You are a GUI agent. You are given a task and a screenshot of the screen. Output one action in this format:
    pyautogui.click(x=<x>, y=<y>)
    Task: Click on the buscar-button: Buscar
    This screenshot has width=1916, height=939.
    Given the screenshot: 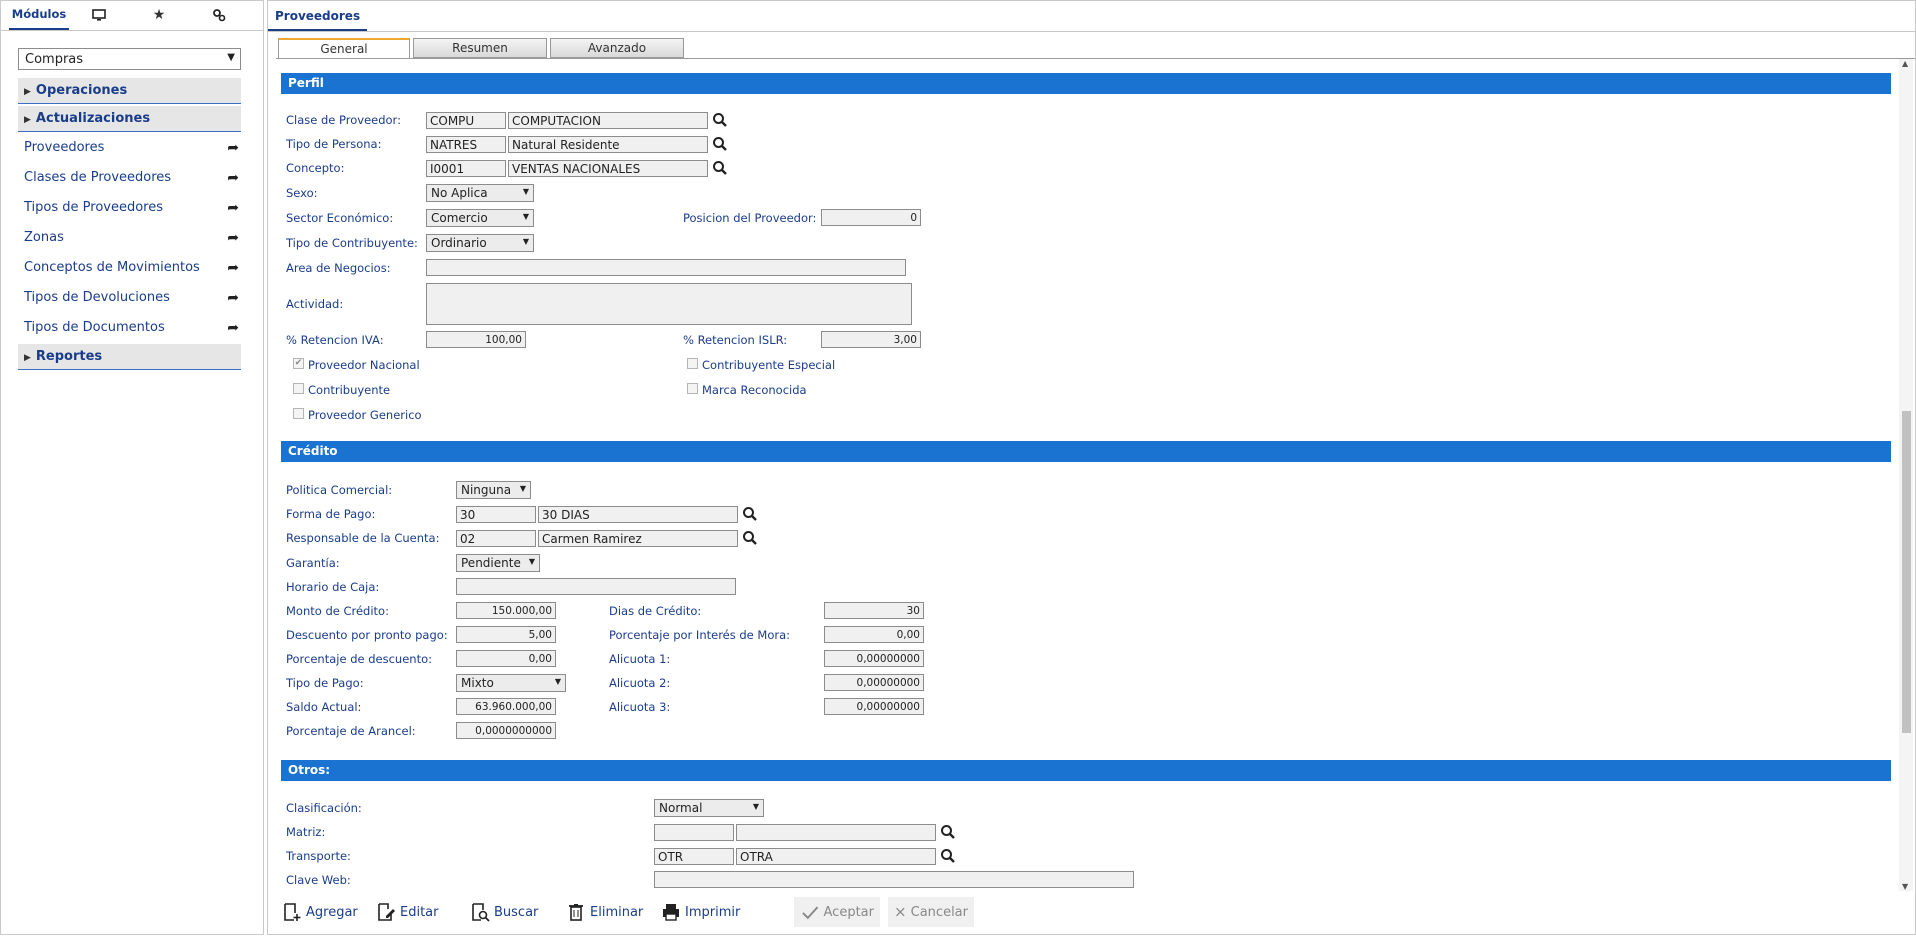 What is the action you would take?
    pyautogui.click(x=504, y=912)
    